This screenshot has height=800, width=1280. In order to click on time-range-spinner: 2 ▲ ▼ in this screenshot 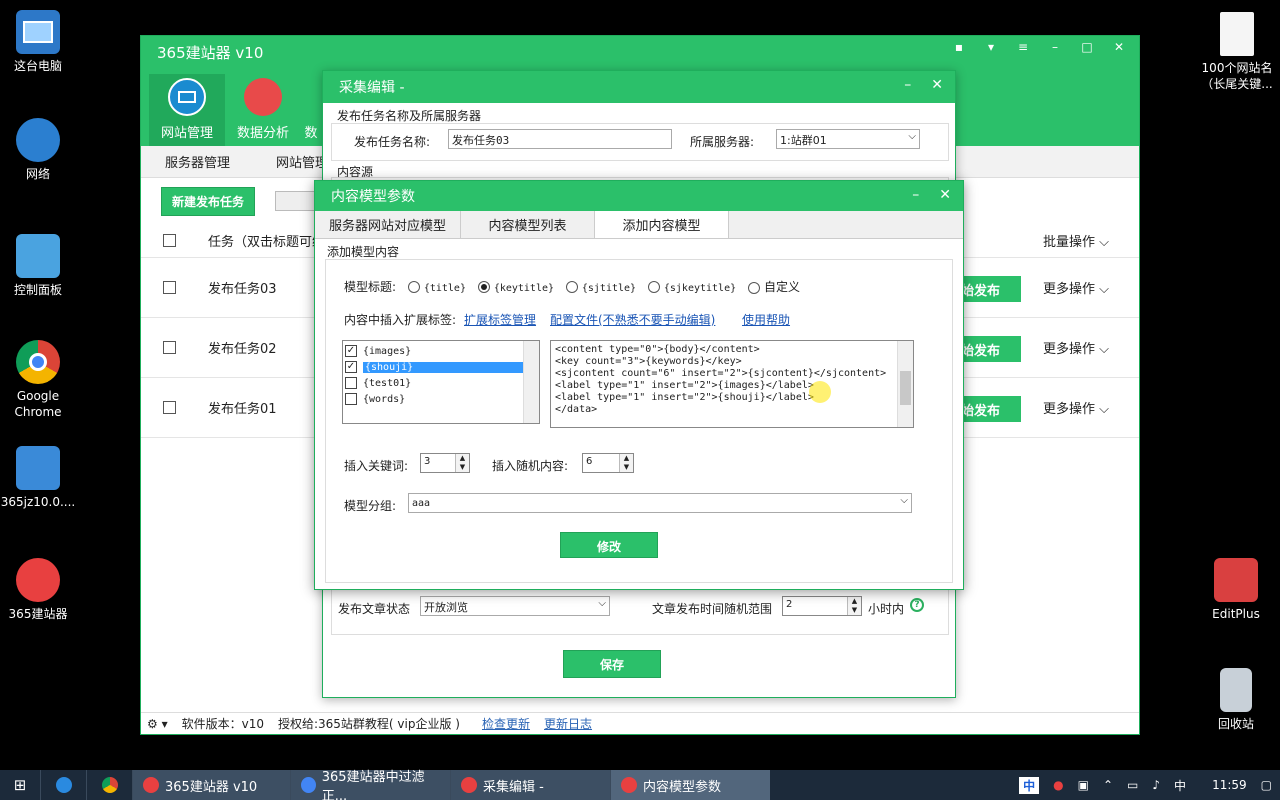, I will do `click(822, 606)`.